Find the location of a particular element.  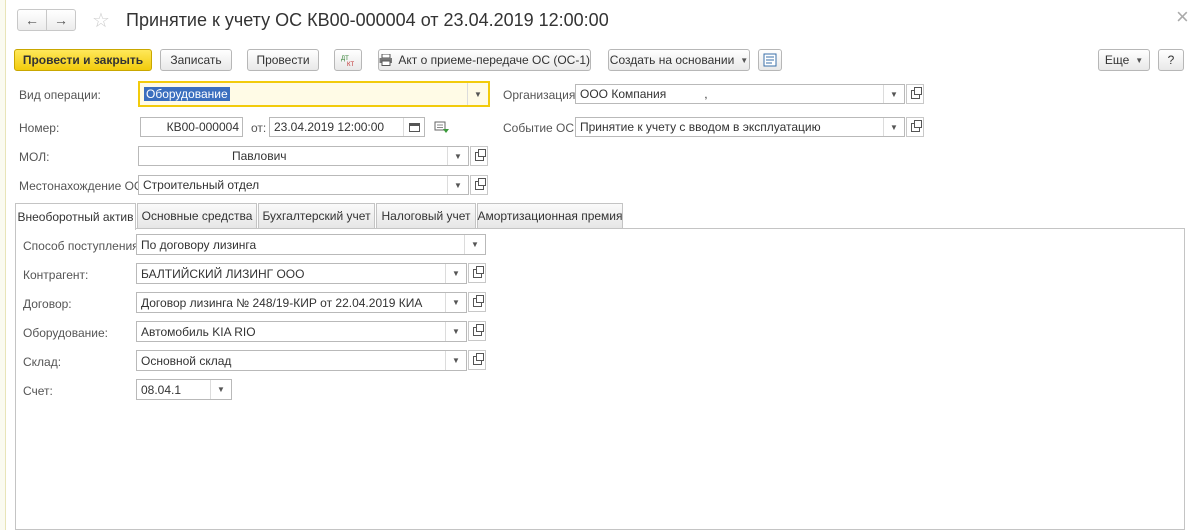

location-field: Строительный отдел ▼ is located at coordinates (303, 185).